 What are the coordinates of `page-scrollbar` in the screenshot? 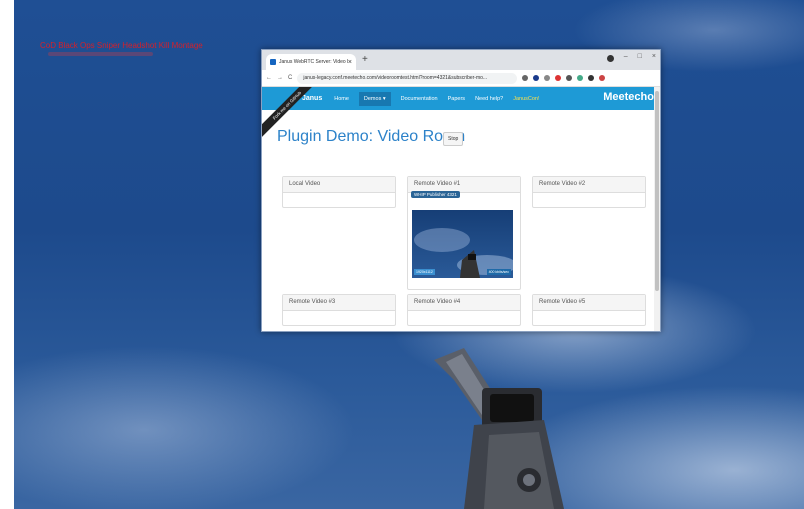 It's located at (657, 209).